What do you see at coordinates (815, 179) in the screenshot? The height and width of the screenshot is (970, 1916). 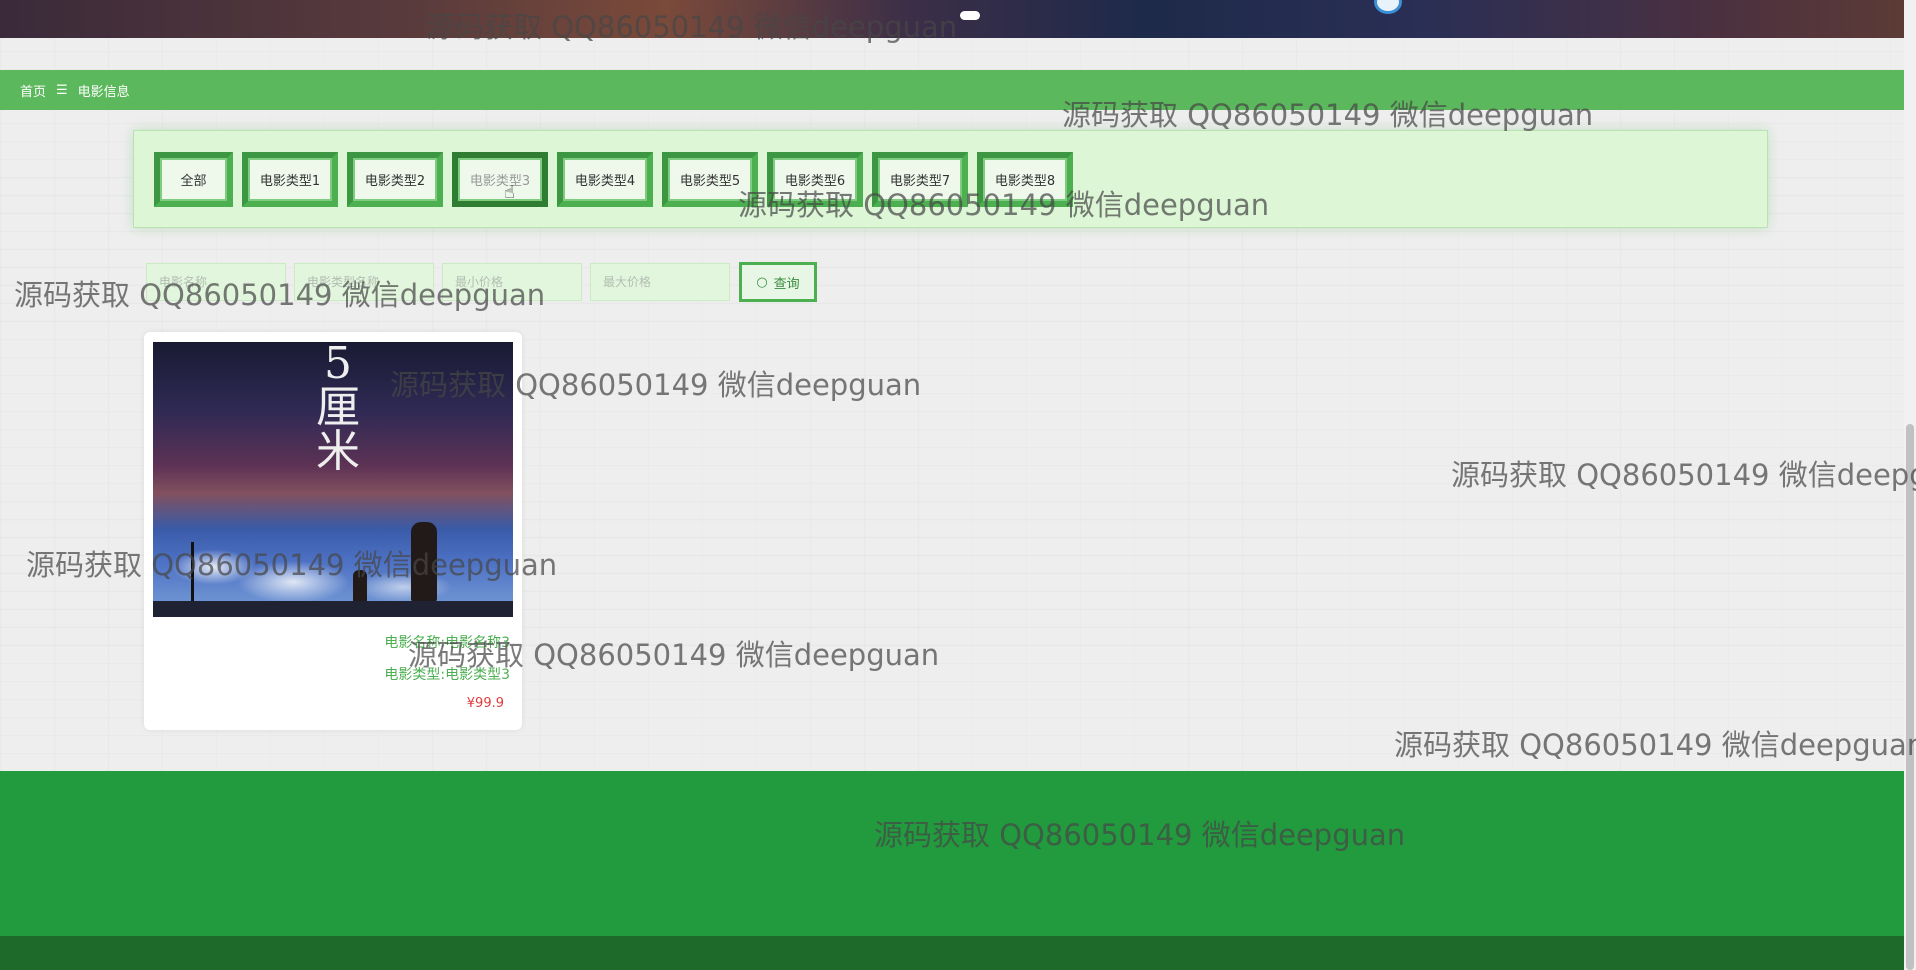 I see `type-filter-6: 电影类型6` at bounding box center [815, 179].